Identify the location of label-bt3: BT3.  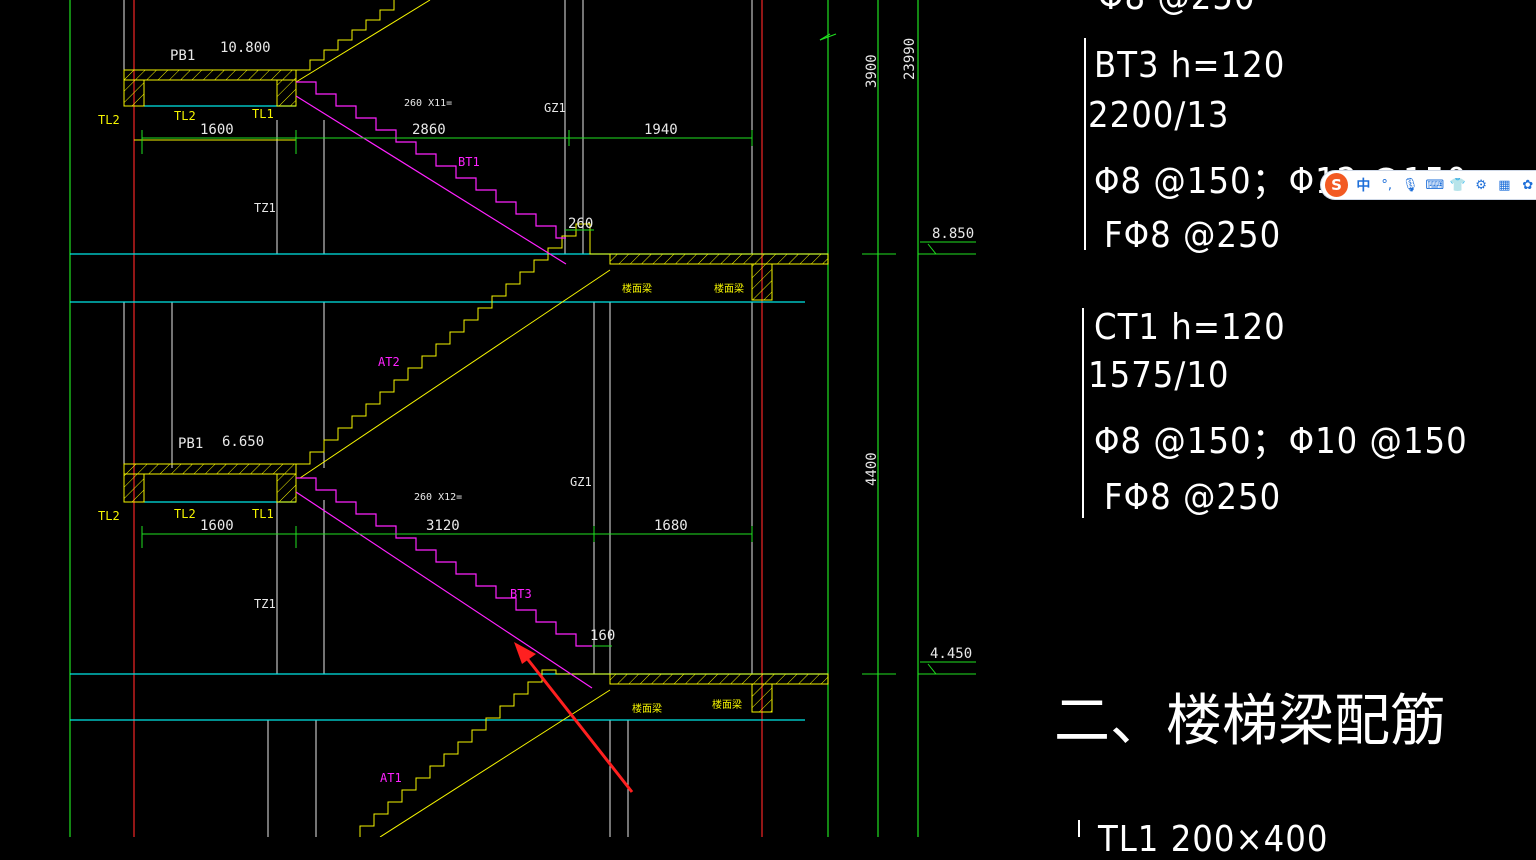
(521, 594).